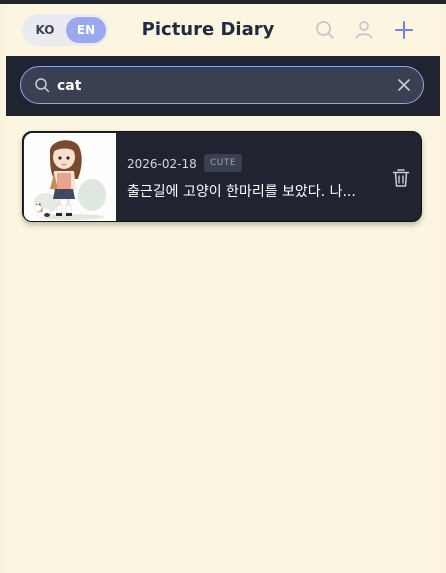 This screenshot has width=446, height=573. I want to click on search-bar, so click(223, 86).